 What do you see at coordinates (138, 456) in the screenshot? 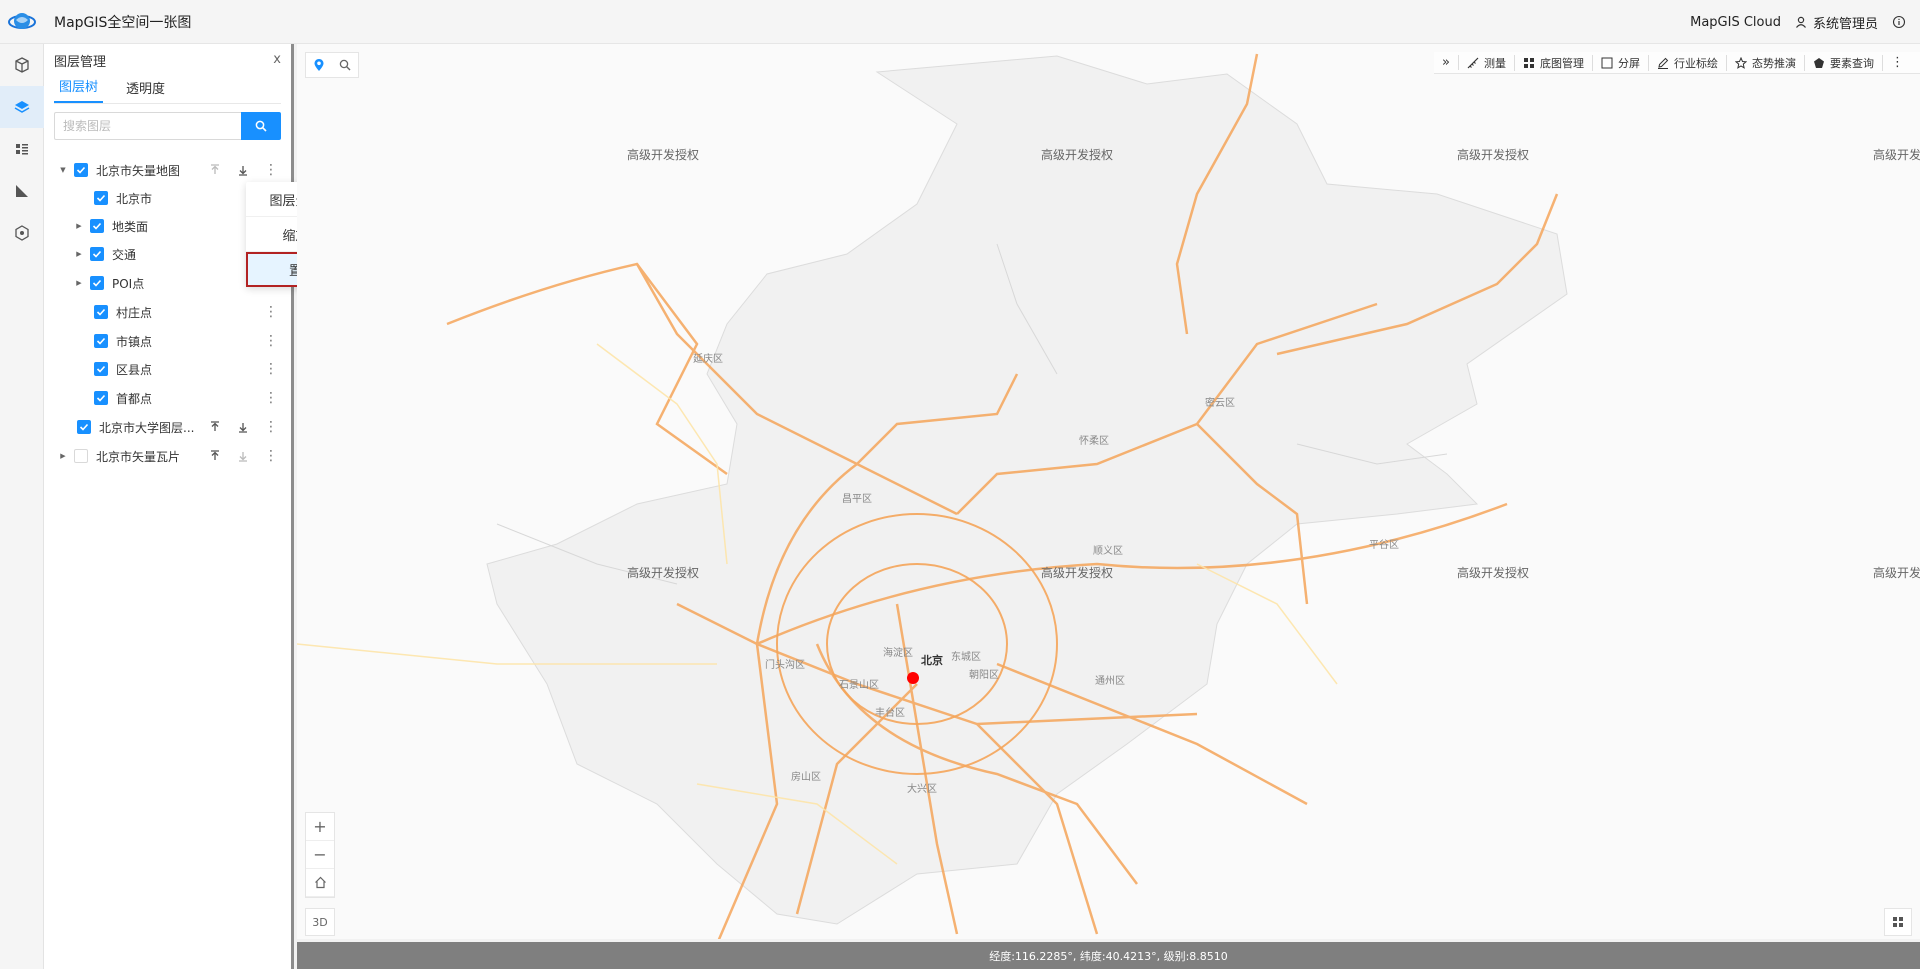
I see `layer-label: 北京市矢量瓦片` at bounding box center [138, 456].